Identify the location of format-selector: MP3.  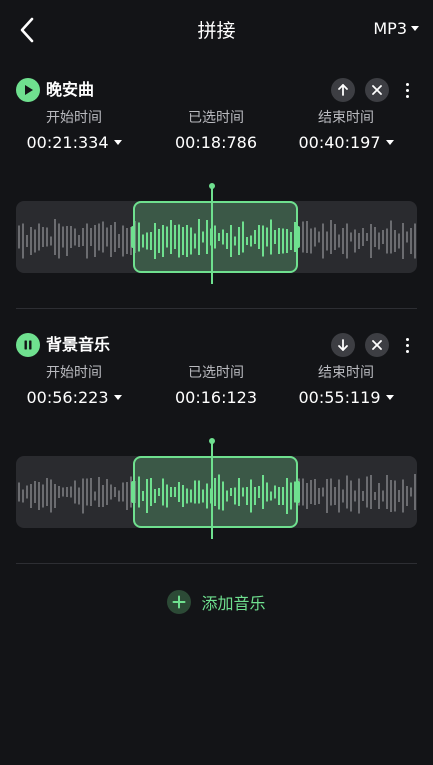
(396, 28).